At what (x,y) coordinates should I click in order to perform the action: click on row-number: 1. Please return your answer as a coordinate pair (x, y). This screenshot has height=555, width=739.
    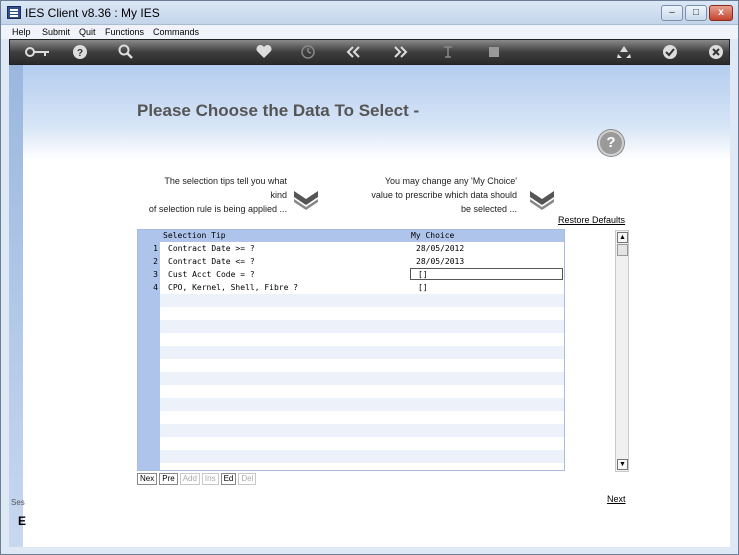
    Looking at the image, I should click on (155, 248).